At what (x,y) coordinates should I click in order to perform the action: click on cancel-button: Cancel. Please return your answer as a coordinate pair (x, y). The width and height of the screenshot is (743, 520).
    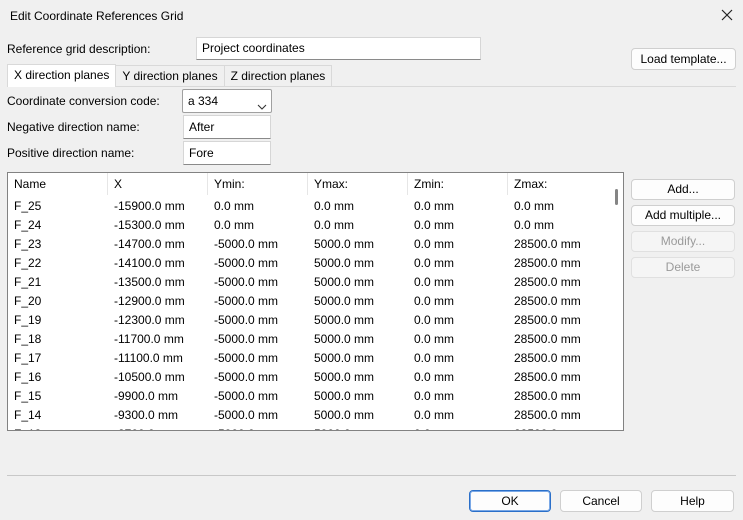
    Looking at the image, I should click on (601, 501).